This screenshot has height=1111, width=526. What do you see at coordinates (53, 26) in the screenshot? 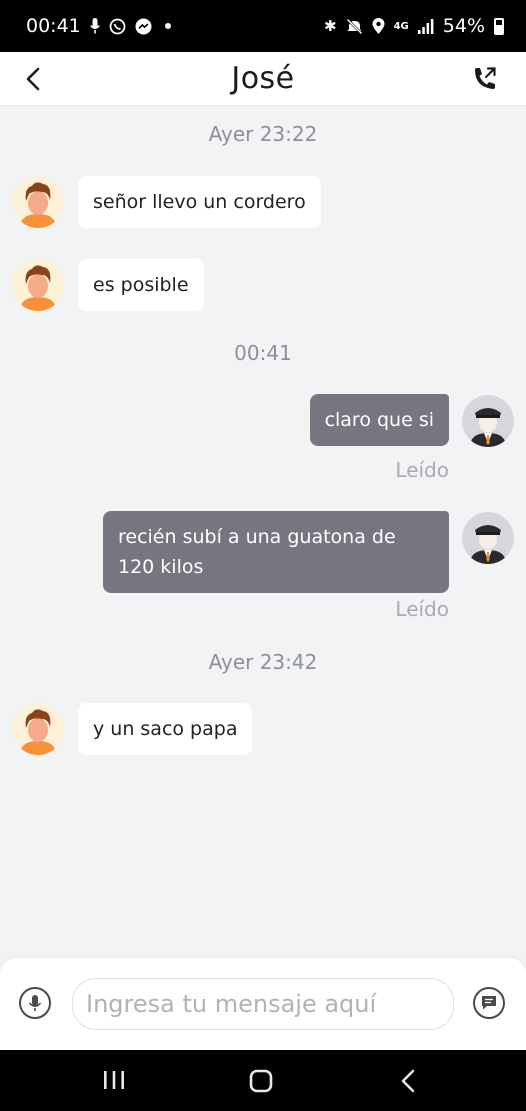
I see `status-time: 00:41` at bounding box center [53, 26].